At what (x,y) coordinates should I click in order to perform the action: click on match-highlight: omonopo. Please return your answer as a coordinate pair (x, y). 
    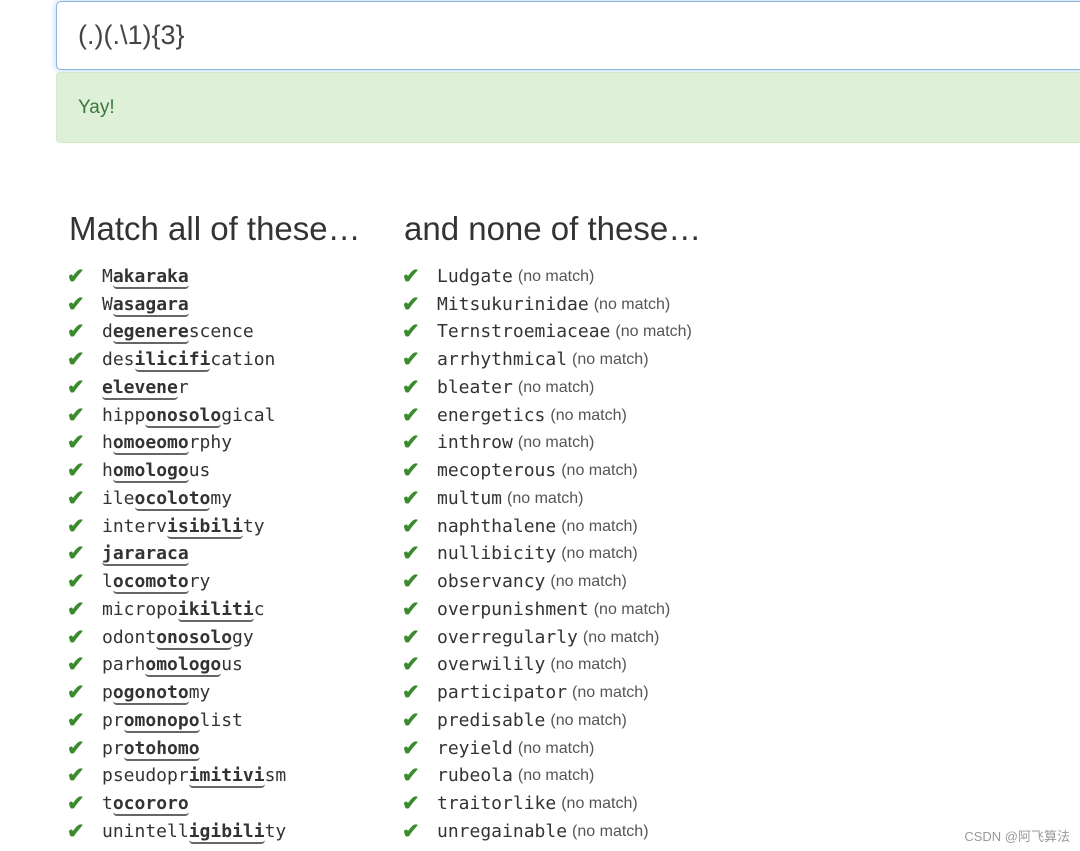
    Looking at the image, I should click on (161, 721).